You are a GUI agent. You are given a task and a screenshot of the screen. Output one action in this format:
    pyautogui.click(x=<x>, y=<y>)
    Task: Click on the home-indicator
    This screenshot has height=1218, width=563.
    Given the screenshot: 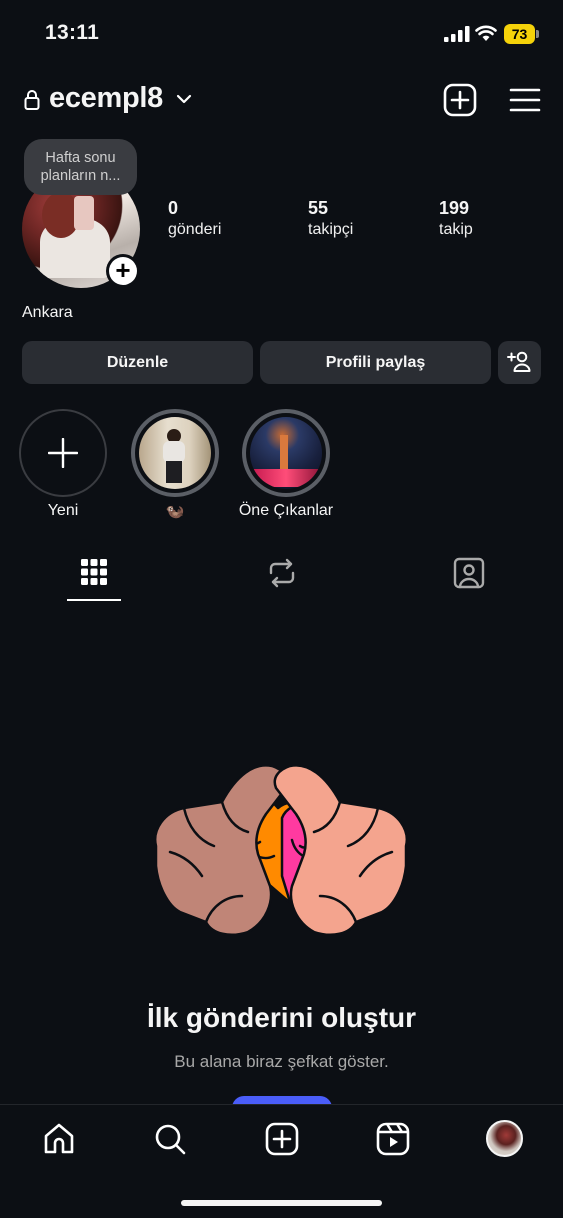 What is the action you would take?
    pyautogui.click(x=281, y=1203)
    